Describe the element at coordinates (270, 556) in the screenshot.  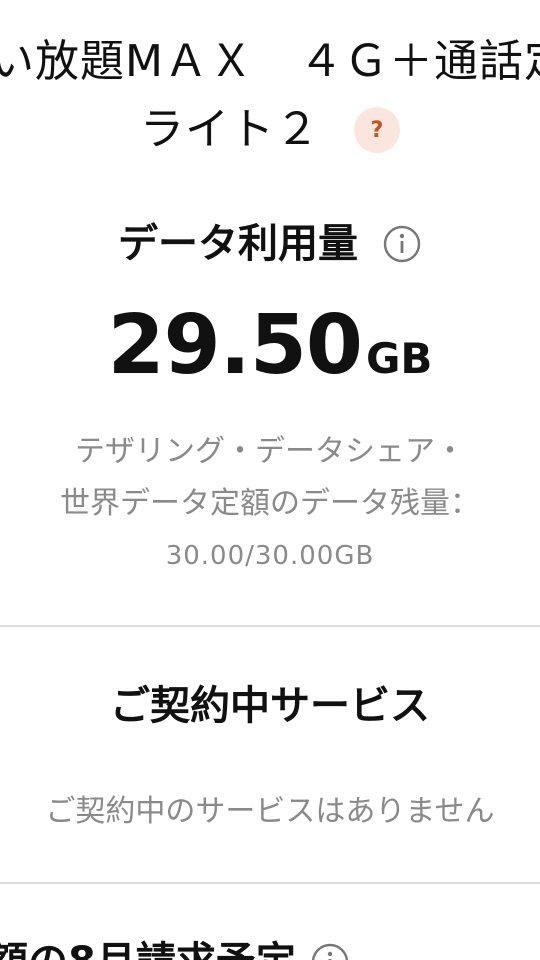
I see `remaining-amount: 30.00/30.00GB` at that location.